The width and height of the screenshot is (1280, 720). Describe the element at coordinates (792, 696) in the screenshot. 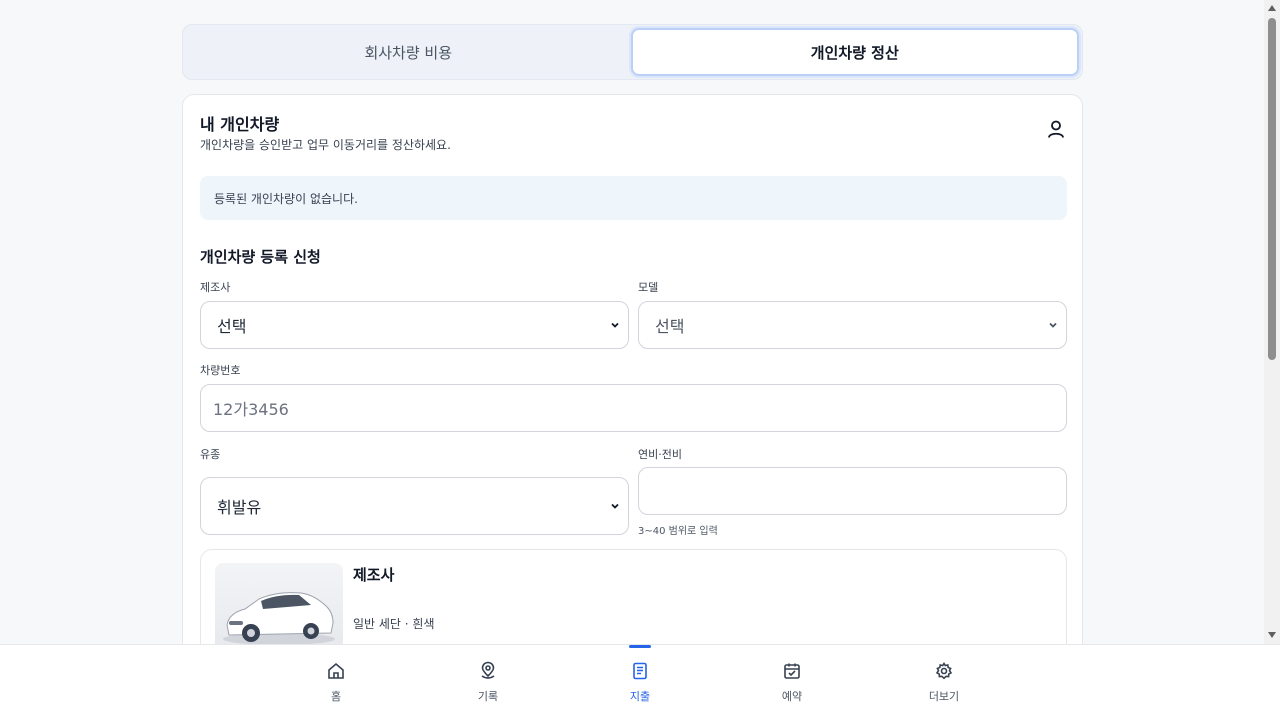

I see `nav-reservations-label: 예약` at that location.